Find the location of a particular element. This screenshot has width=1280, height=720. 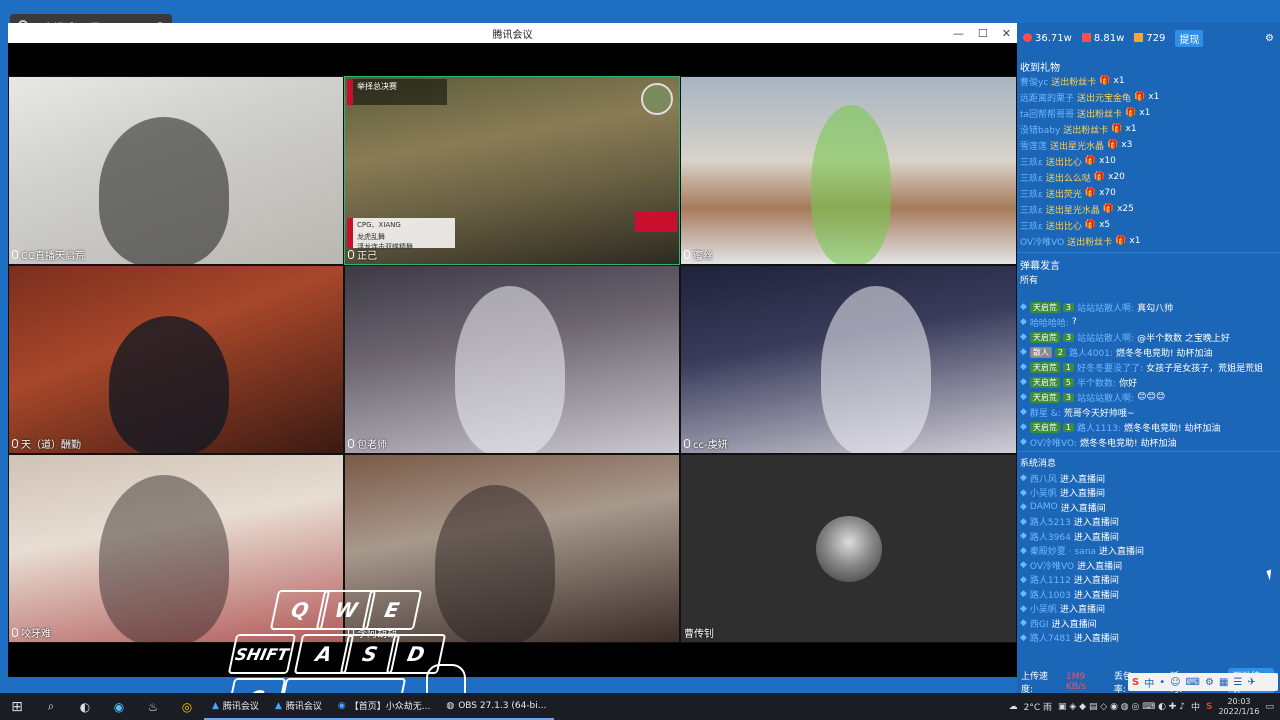

video-tile-camera-off: 曹传钊 is located at coordinates (848, 548).